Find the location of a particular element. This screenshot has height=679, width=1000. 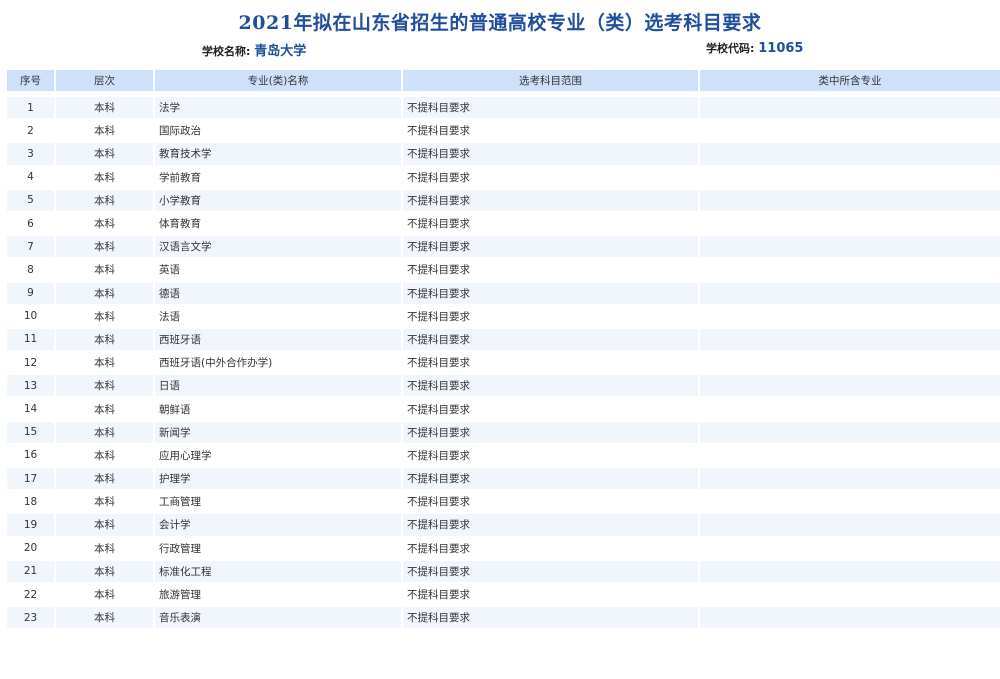

row-major: 国际政治 is located at coordinates (278, 131).